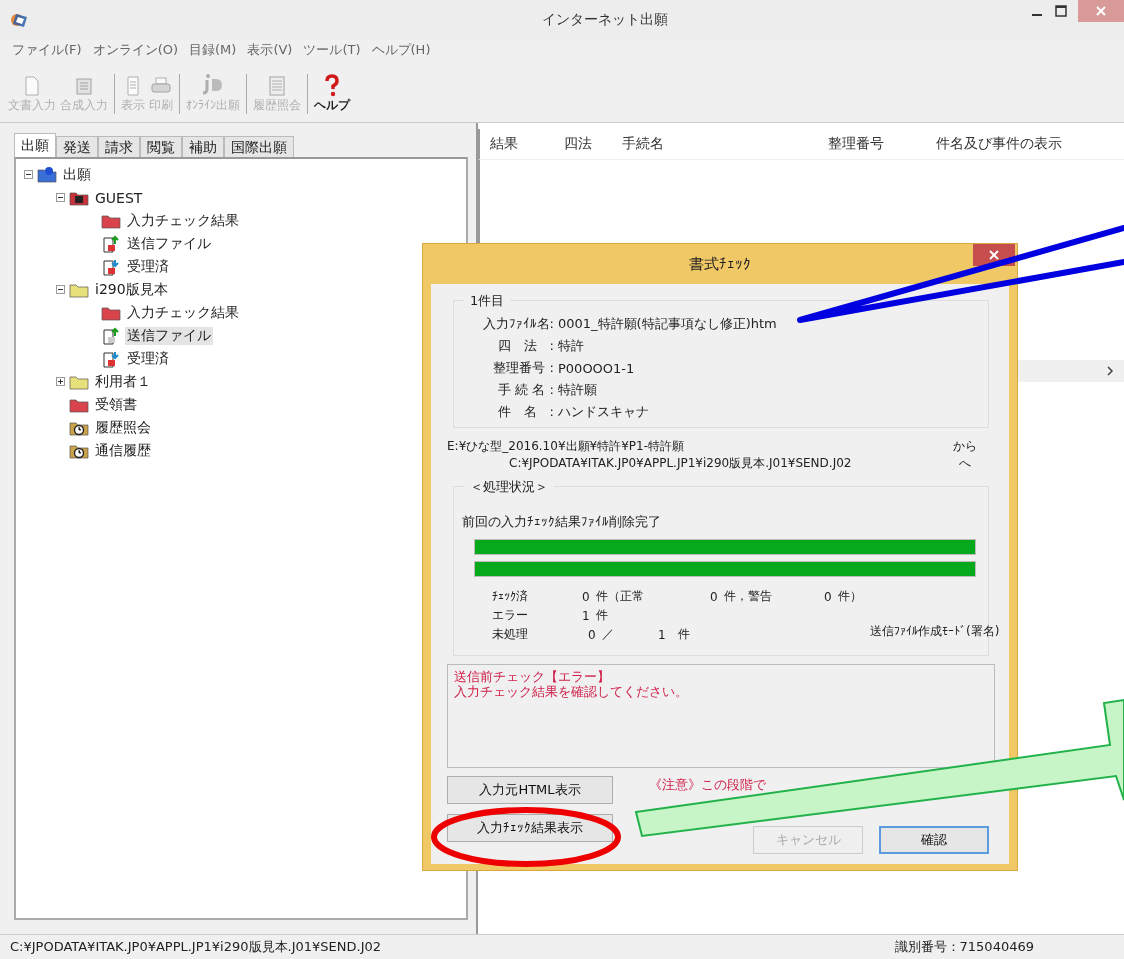  Describe the element at coordinates (270, 50) in the screenshot. I see `menu-item: 表示(V)` at that location.